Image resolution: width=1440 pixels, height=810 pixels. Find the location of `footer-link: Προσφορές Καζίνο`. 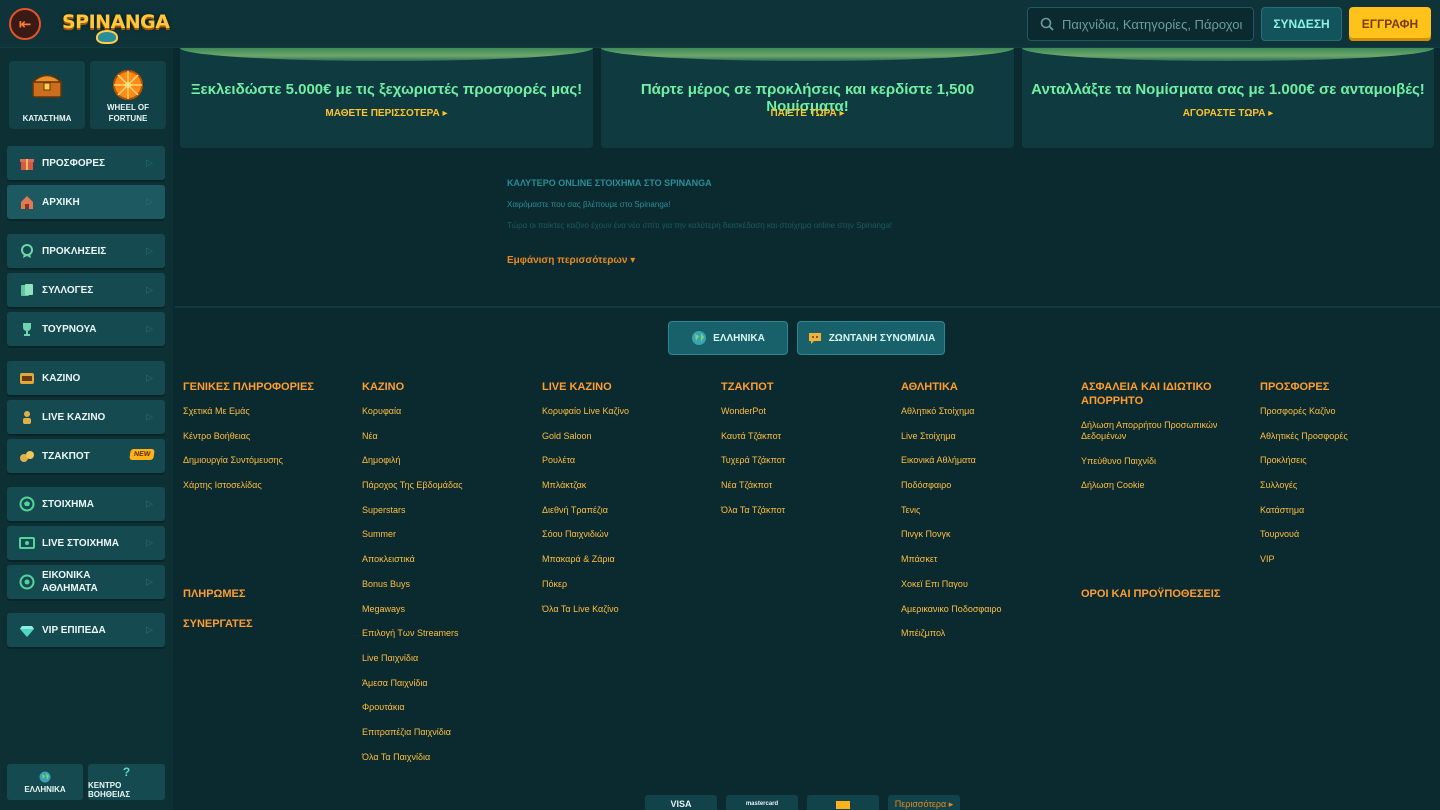

footer-link: Προσφορές Καζίνο is located at coordinates (1345, 411).